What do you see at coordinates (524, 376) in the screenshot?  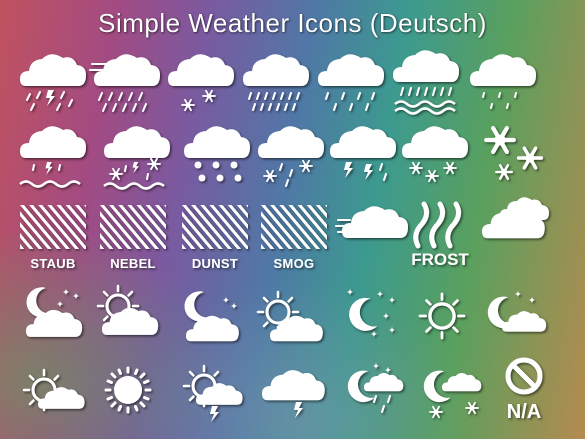 I see `not-available-icon` at bounding box center [524, 376].